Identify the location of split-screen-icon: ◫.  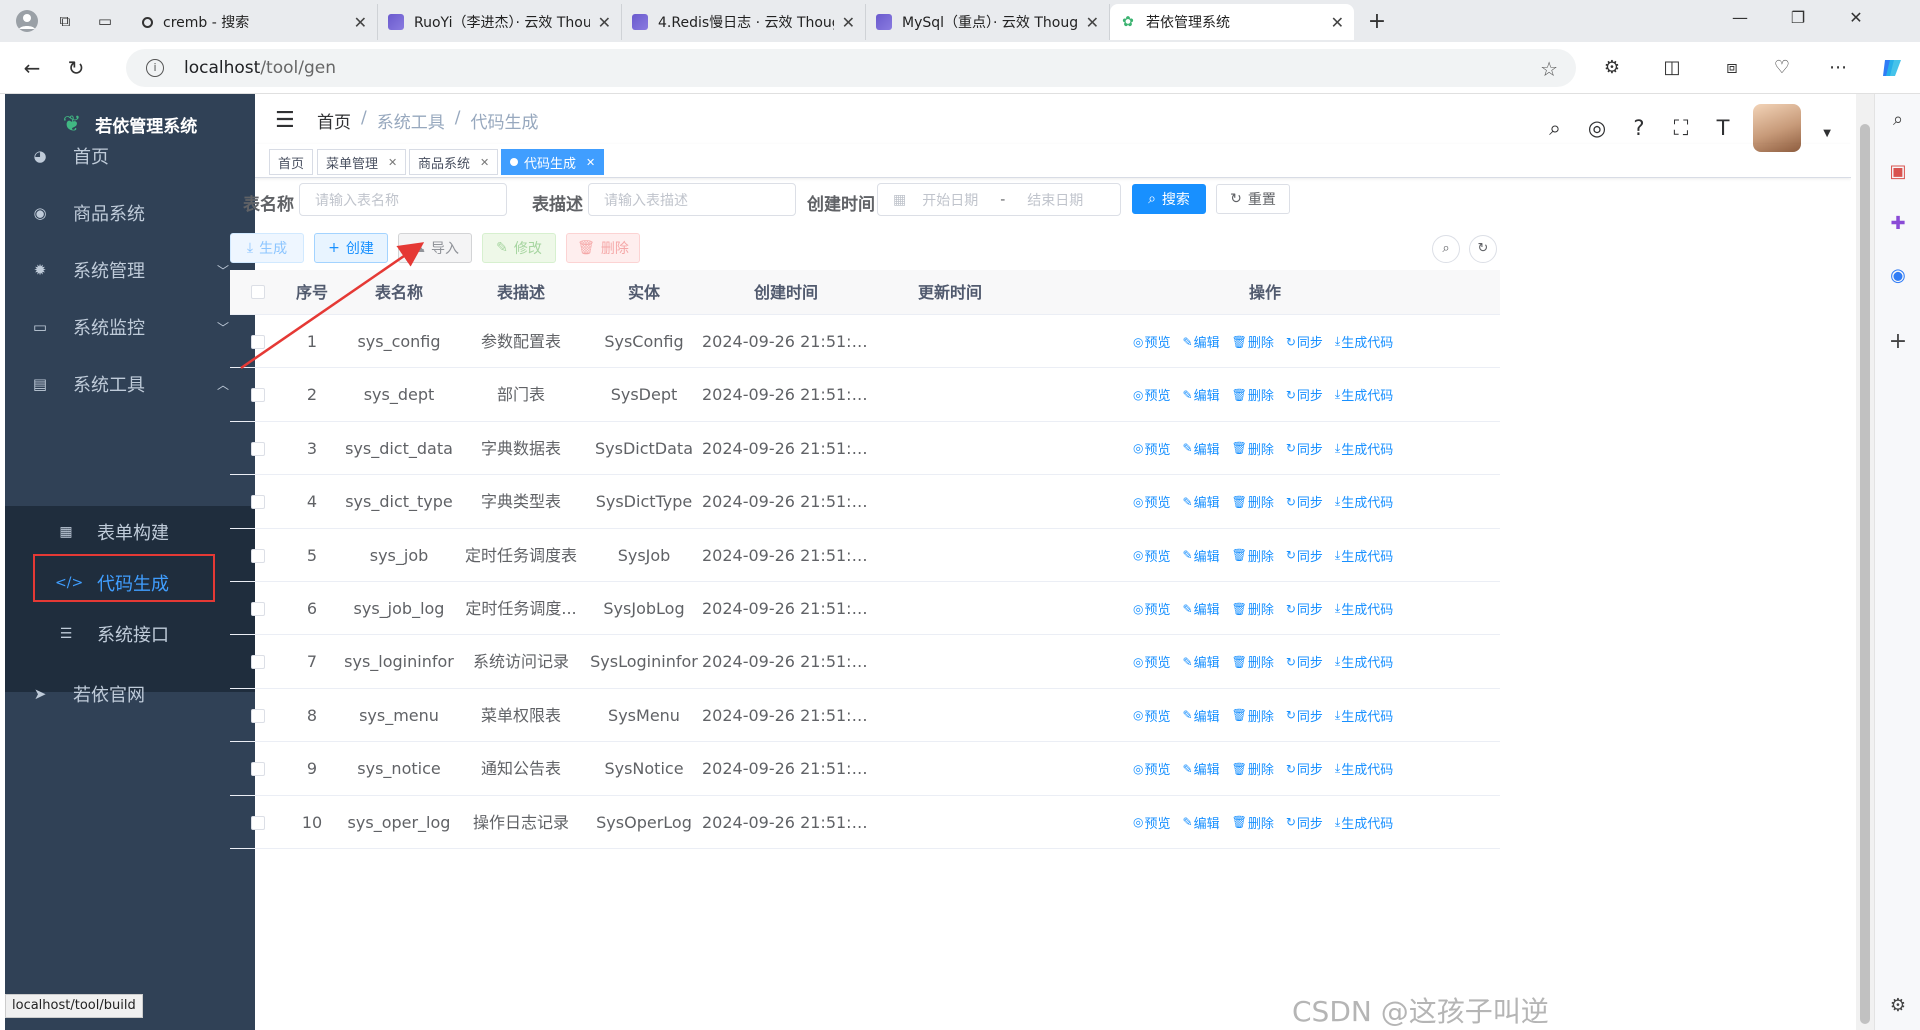
(1672, 68).